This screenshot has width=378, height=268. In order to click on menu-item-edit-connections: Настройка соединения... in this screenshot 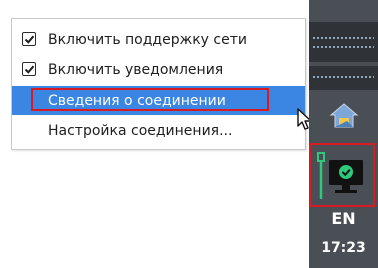, I will do `click(158, 130)`.